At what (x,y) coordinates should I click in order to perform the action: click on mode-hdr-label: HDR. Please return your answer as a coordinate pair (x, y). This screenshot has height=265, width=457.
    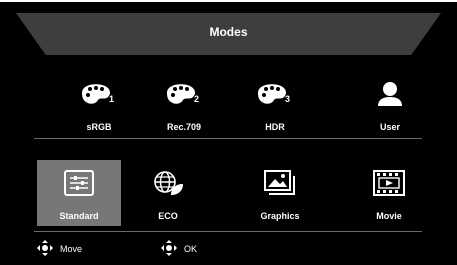
    Looking at the image, I should click on (275, 127).